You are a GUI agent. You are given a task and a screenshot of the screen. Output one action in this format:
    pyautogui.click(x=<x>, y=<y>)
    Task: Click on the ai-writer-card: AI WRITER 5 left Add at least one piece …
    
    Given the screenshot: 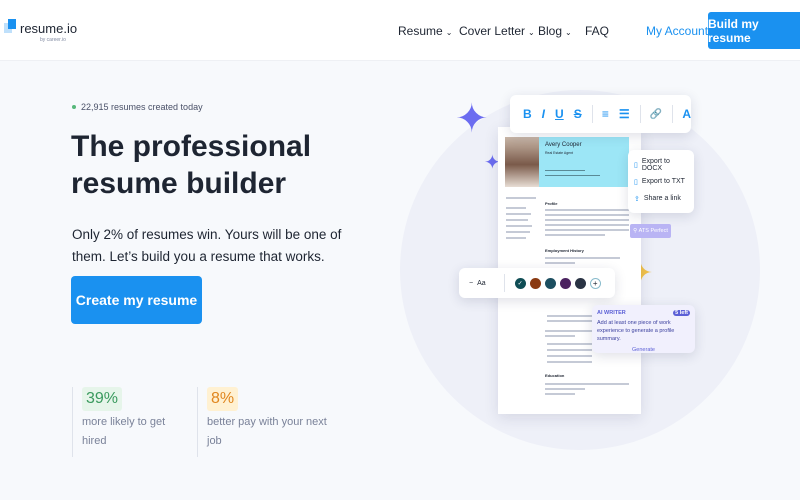 What is the action you would take?
    pyautogui.click(x=643, y=329)
    